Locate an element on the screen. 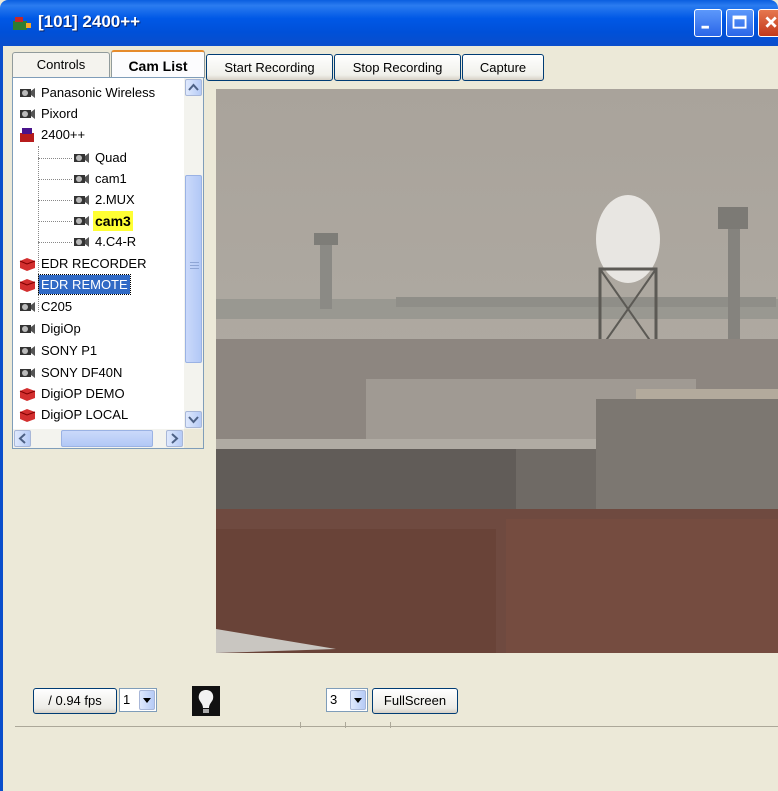 The width and height of the screenshot is (778, 791). fullscreen-button: FullScreen is located at coordinates (415, 701).